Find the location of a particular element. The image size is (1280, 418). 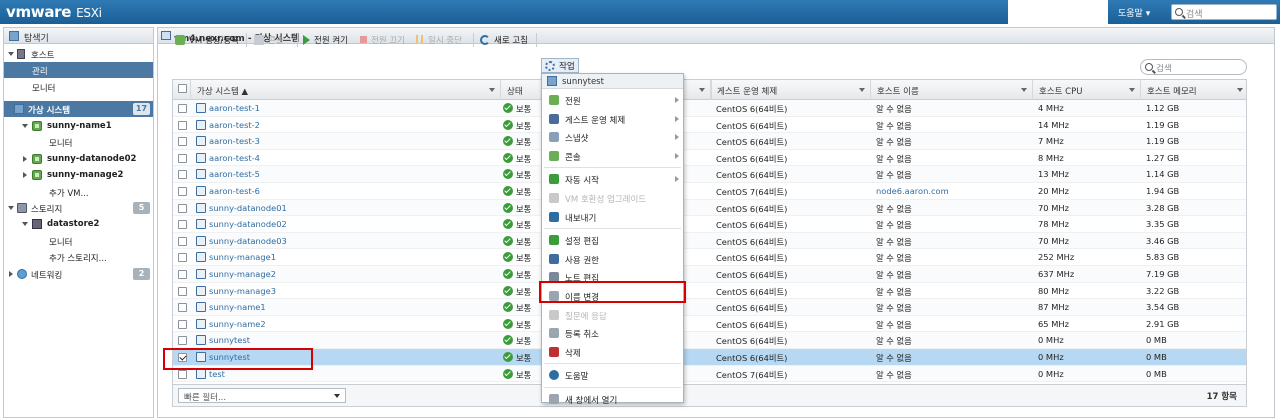

menu-item-upgrade: VM 호환성 업그레이드 is located at coordinates (612, 198).